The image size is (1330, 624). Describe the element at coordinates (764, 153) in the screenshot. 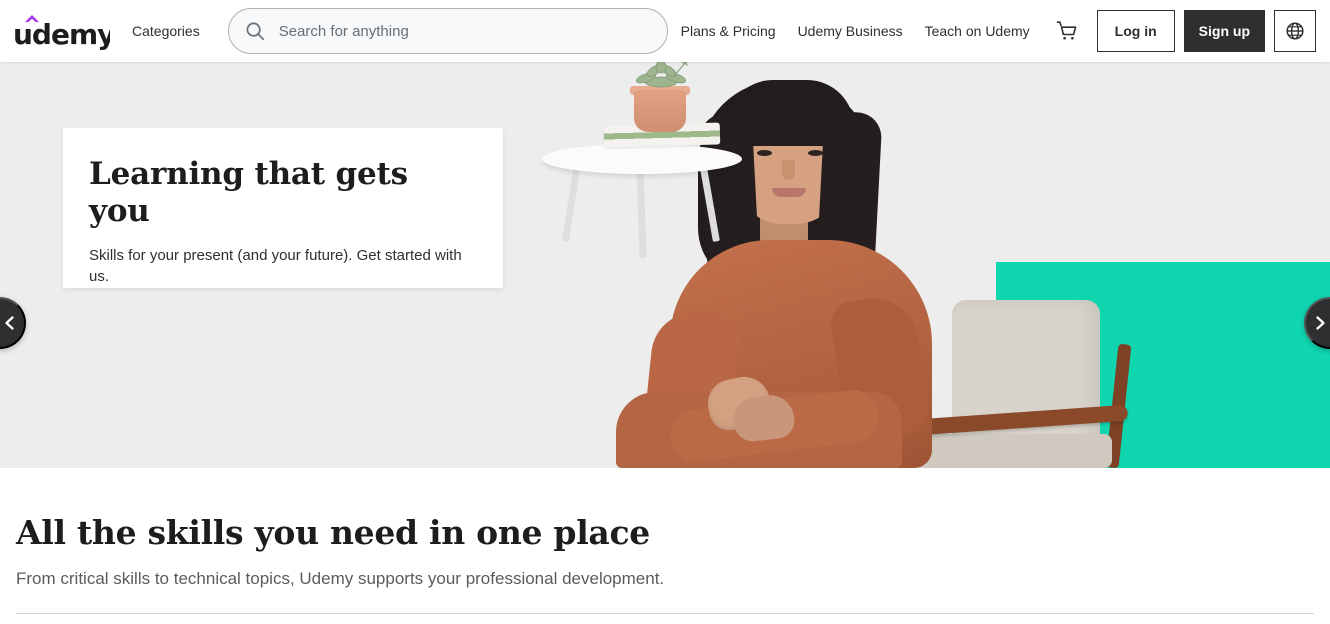

I see `person-eye-left` at that location.